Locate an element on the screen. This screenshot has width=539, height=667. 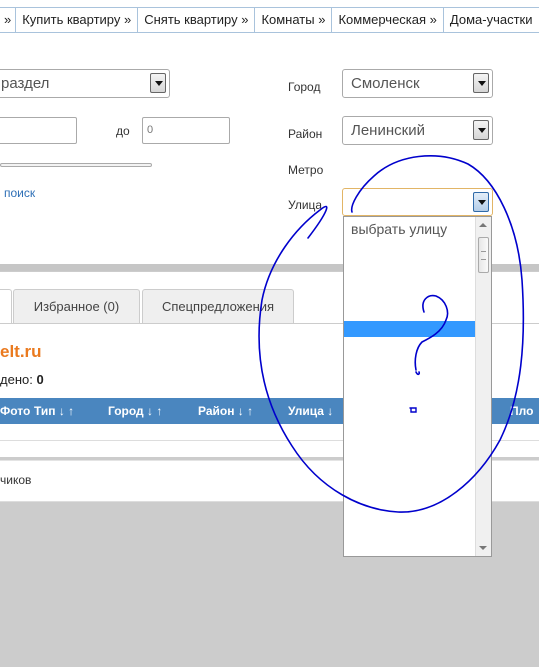
district-label: Район is located at coordinates (305, 134).